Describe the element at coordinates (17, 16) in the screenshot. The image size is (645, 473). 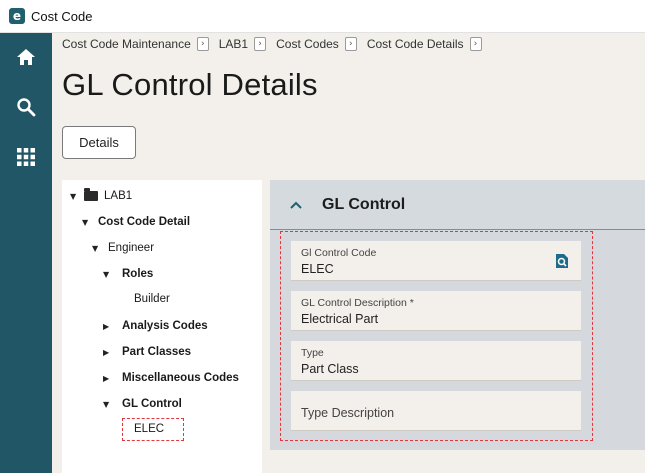
I see `app-logo-icon: e` at that location.